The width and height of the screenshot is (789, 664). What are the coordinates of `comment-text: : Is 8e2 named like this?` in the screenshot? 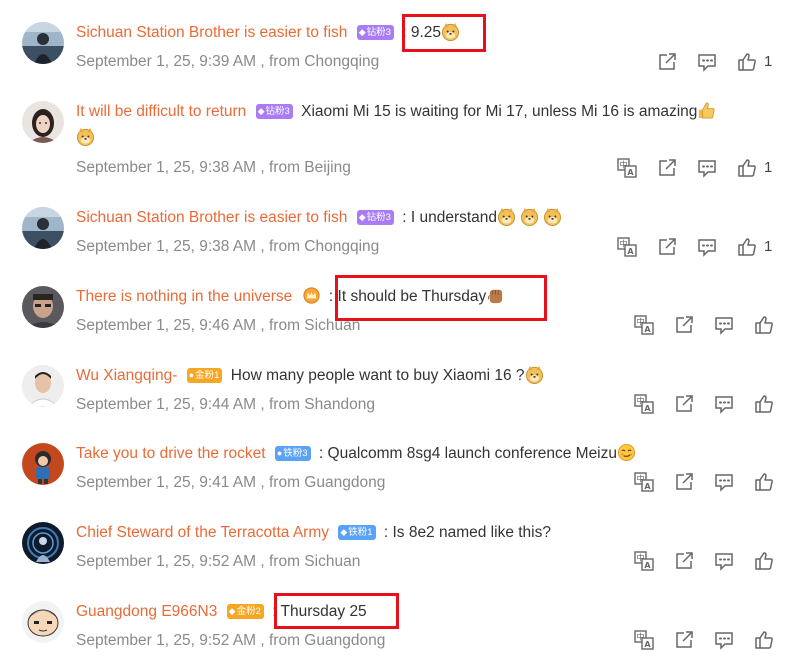 It's located at (467, 532).